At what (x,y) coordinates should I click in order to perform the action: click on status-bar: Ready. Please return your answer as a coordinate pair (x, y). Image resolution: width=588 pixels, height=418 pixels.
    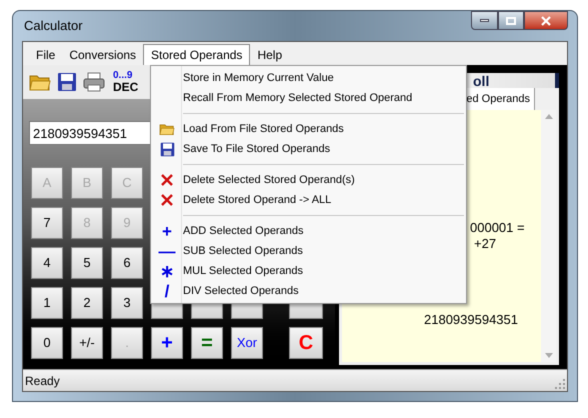
    Looking at the image, I should click on (295, 380).